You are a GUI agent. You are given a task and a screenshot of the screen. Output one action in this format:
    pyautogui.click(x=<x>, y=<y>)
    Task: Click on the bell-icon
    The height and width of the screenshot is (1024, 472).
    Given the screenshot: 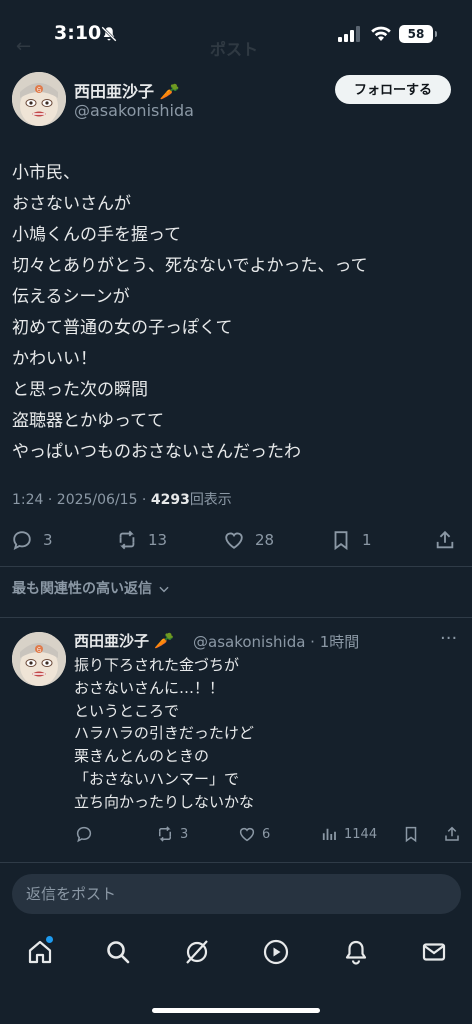 What is the action you would take?
    pyautogui.click(x=356, y=952)
    